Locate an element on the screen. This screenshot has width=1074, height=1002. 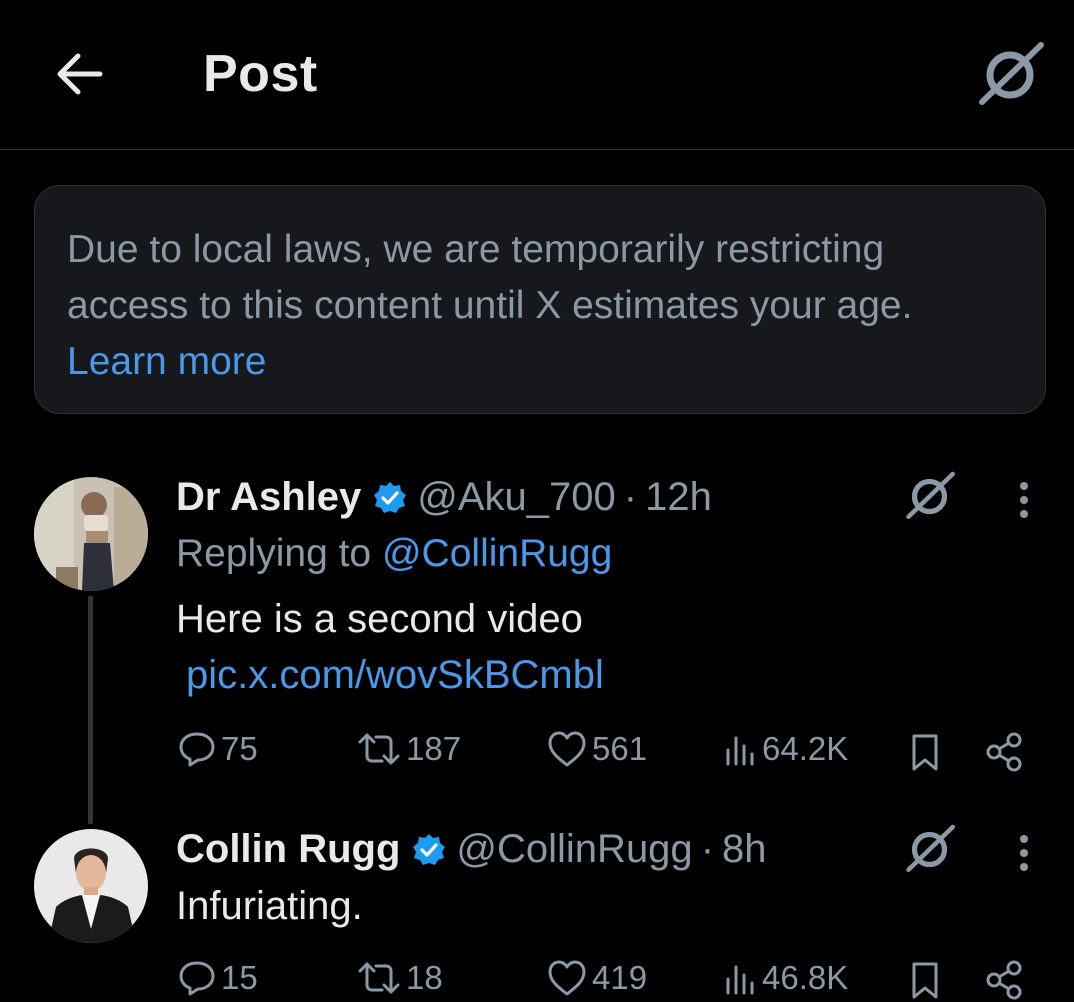
author-handle: @Aku_700 is located at coordinates (516, 497).